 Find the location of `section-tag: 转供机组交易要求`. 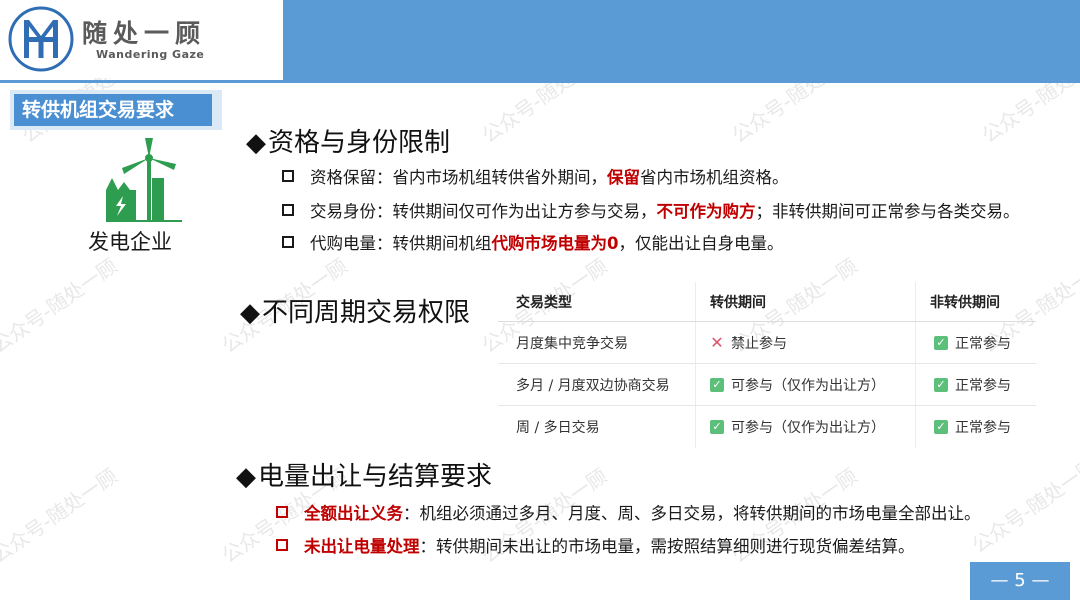

section-tag: 转供机组交易要求 is located at coordinates (113, 110).